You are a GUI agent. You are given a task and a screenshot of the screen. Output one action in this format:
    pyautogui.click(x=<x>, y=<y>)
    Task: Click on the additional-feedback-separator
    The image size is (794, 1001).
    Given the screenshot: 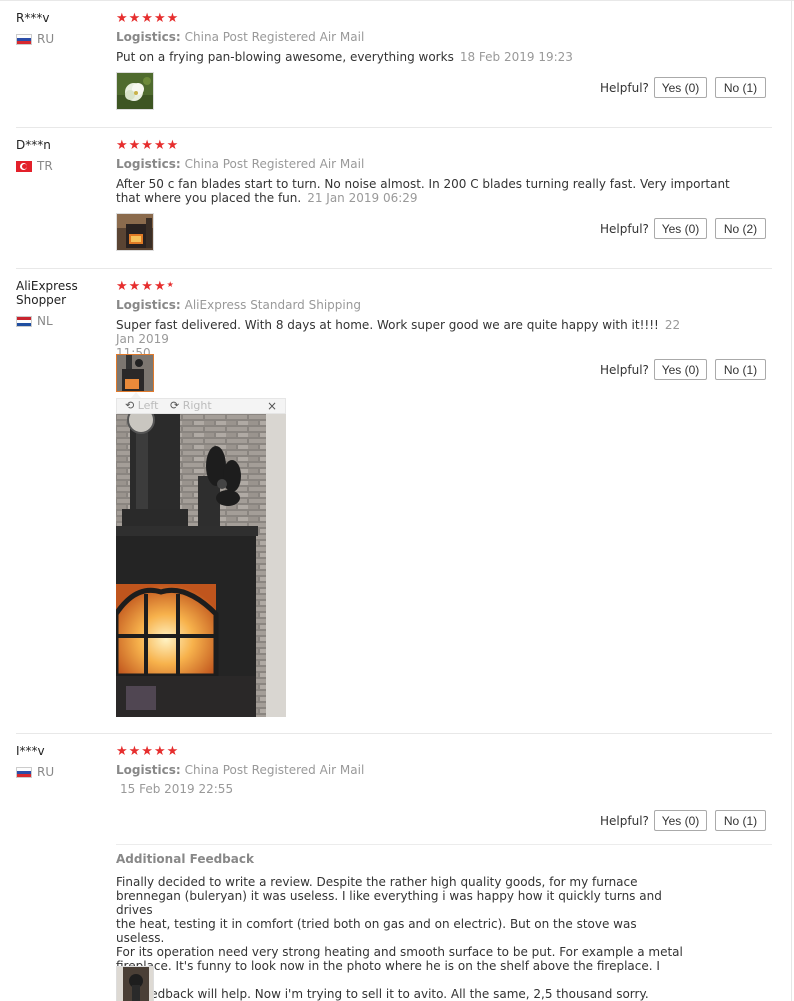 What is the action you would take?
    pyautogui.click(x=444, y=844)
    